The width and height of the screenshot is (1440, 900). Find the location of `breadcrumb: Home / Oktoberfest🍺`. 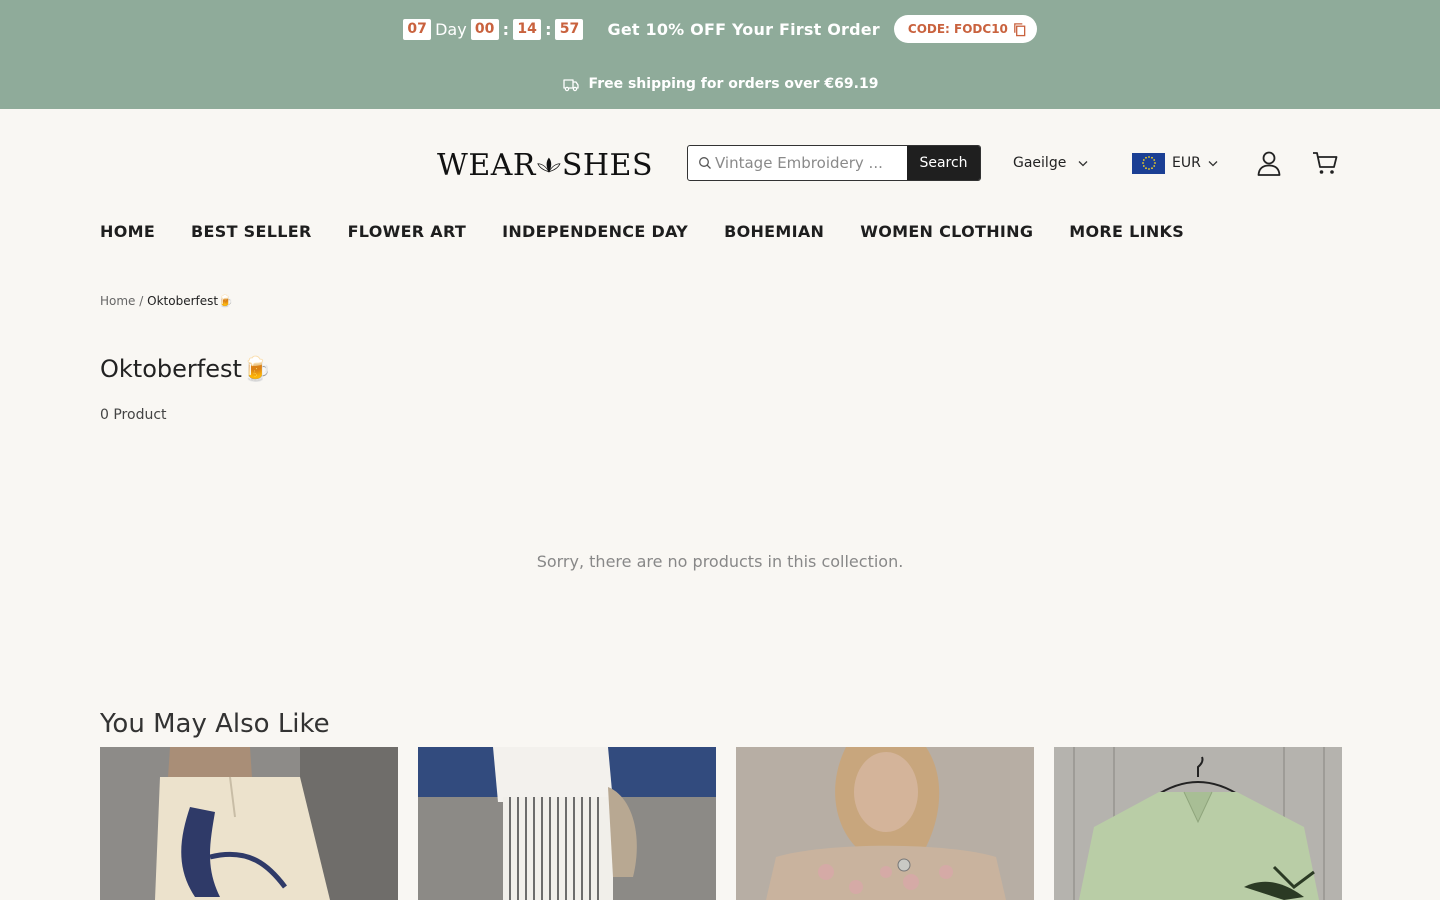

breadcrumb: Home / Oktoberfest🍺 is located at coordinates (166, 301).